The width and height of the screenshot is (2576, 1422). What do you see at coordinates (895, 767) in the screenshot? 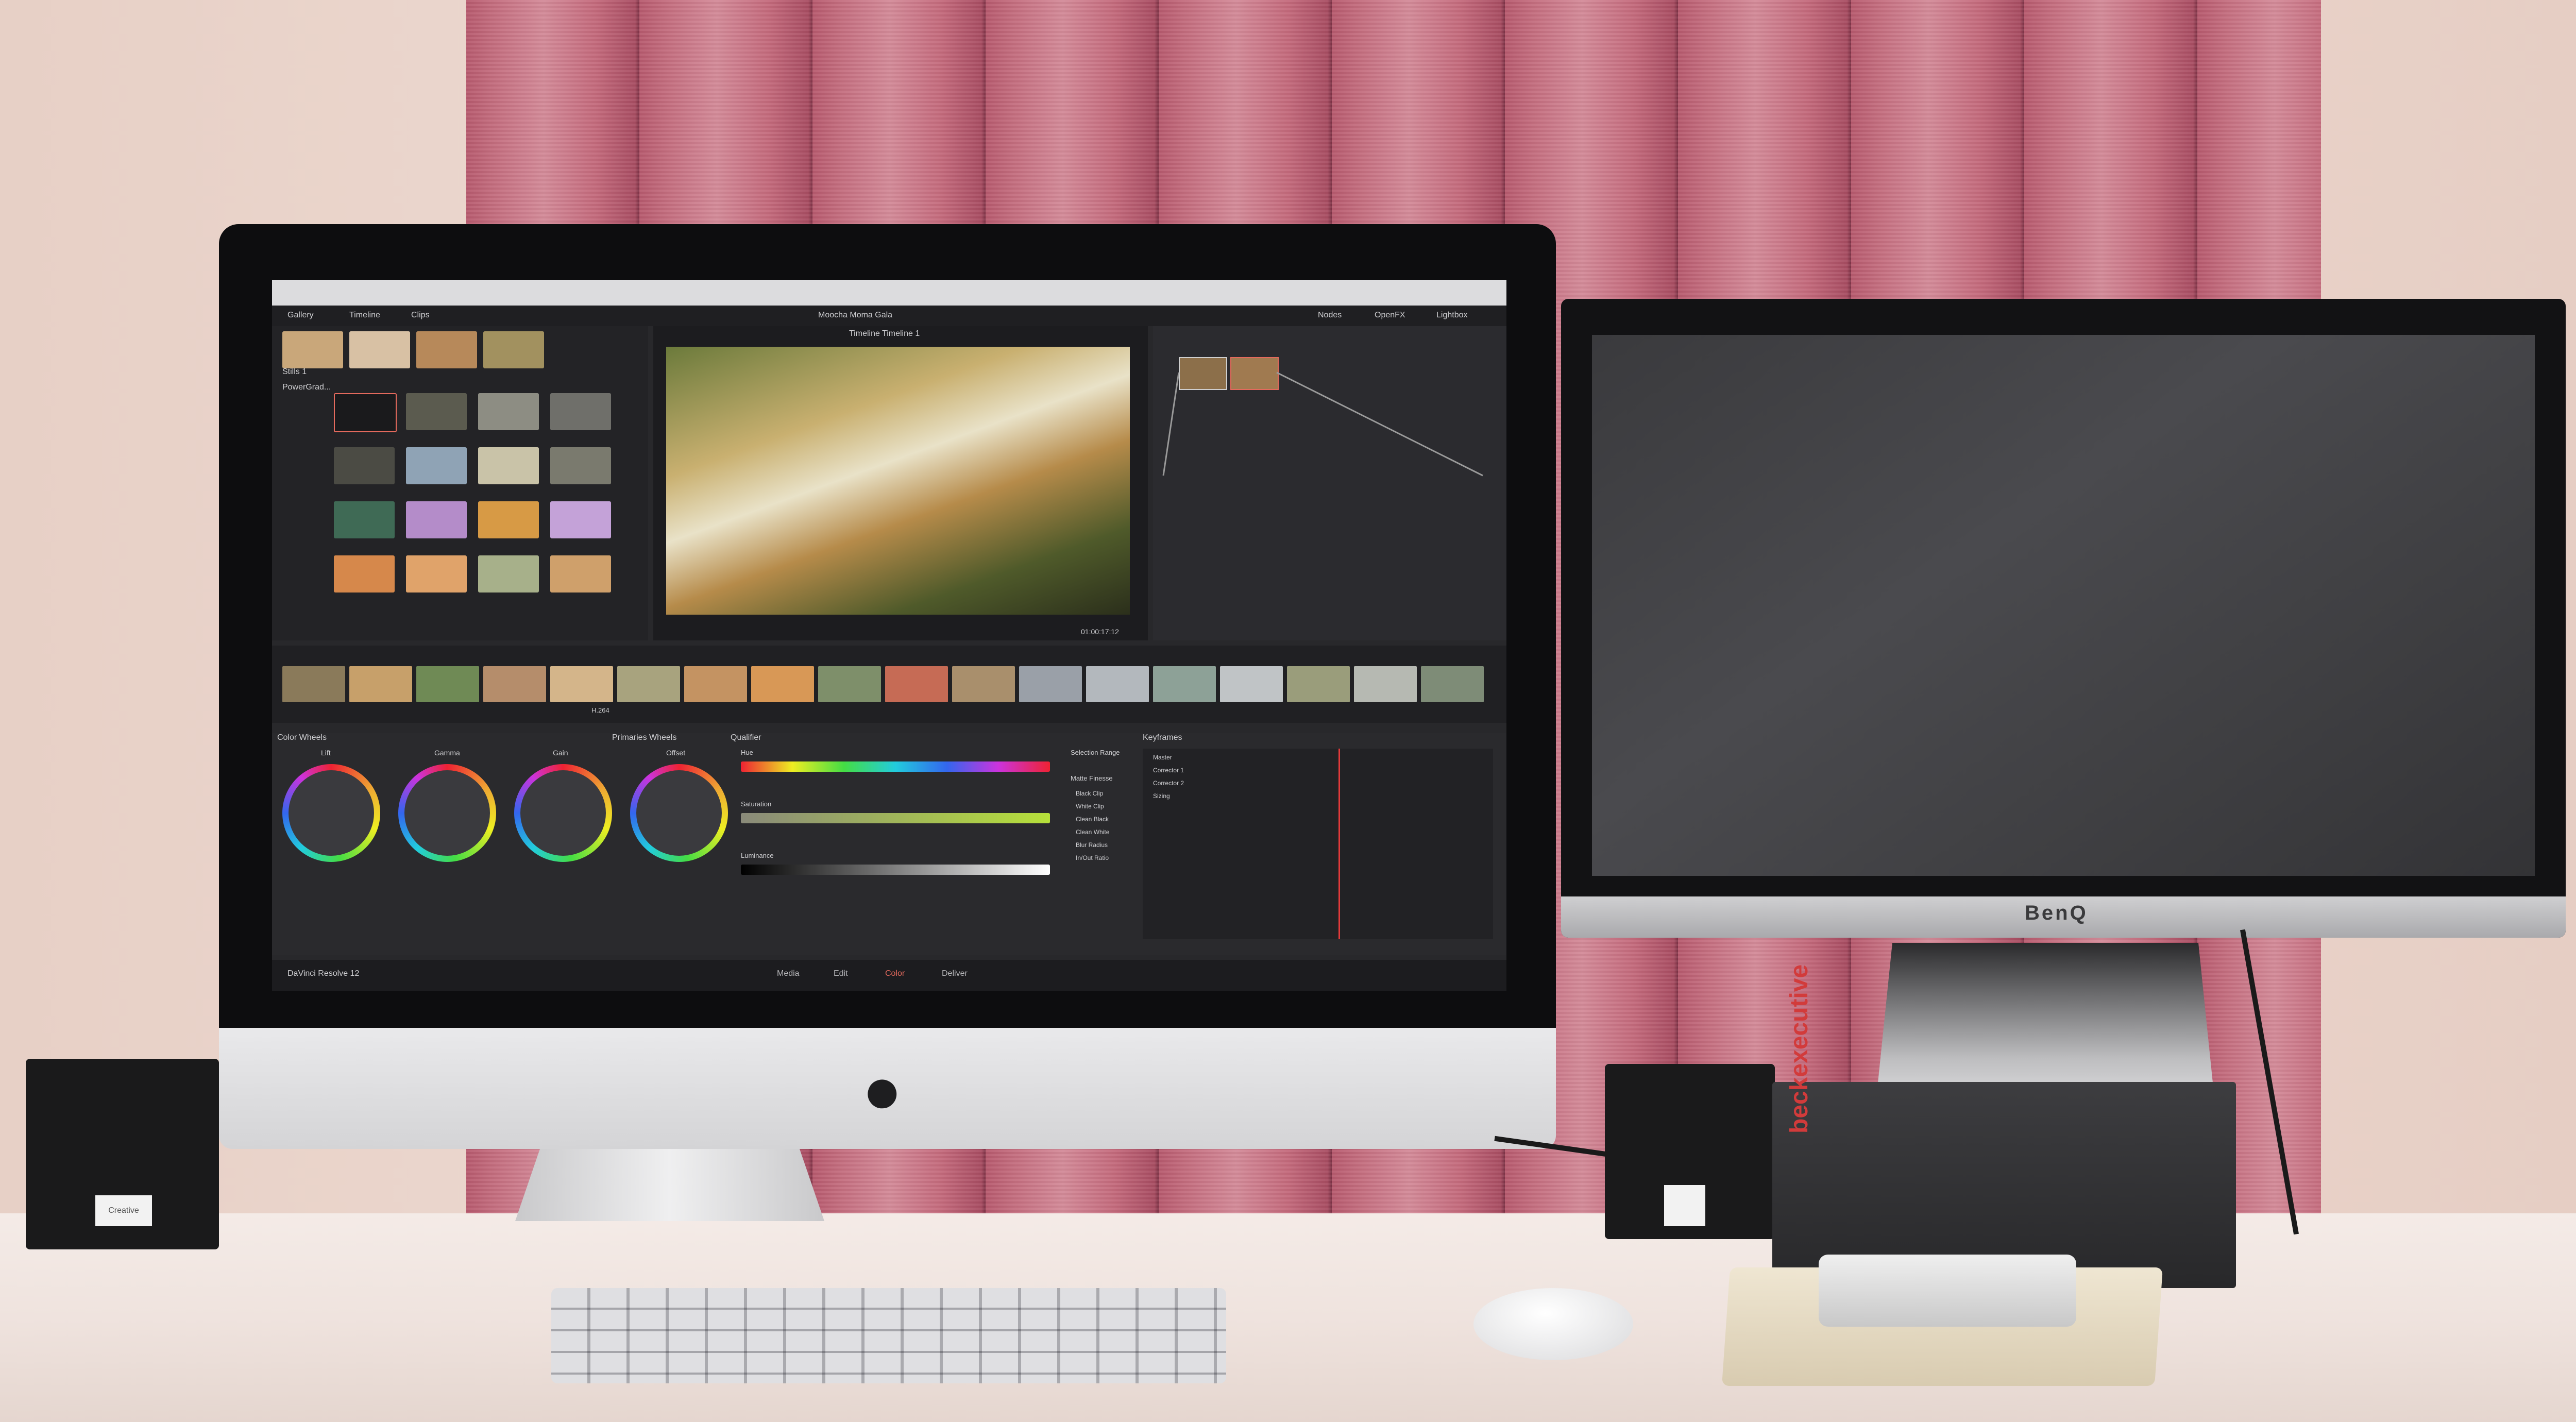
I see `hue-bar` at bounding box center [895, 767].